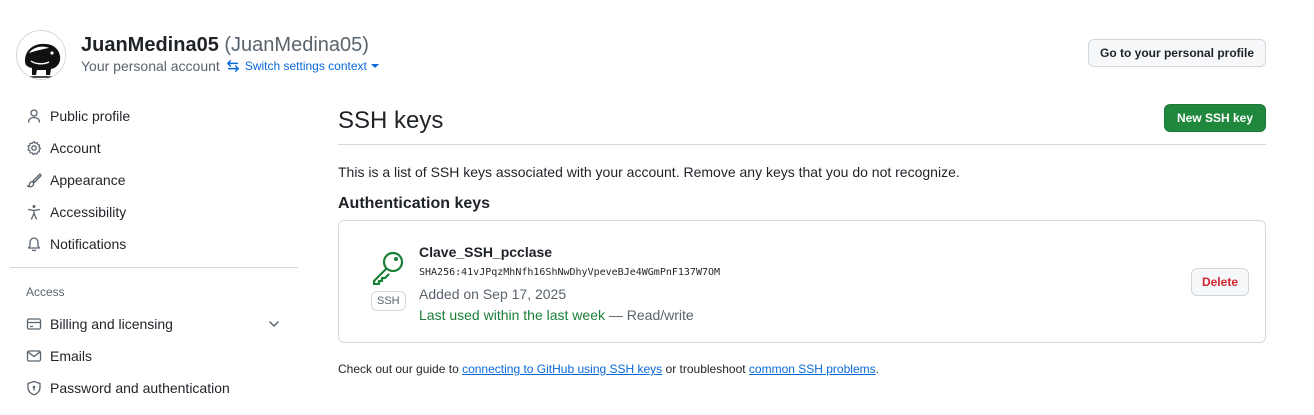 This screenshot has width=1314, height=415. I want to click on paintbrush-icon, so click(34, 180).